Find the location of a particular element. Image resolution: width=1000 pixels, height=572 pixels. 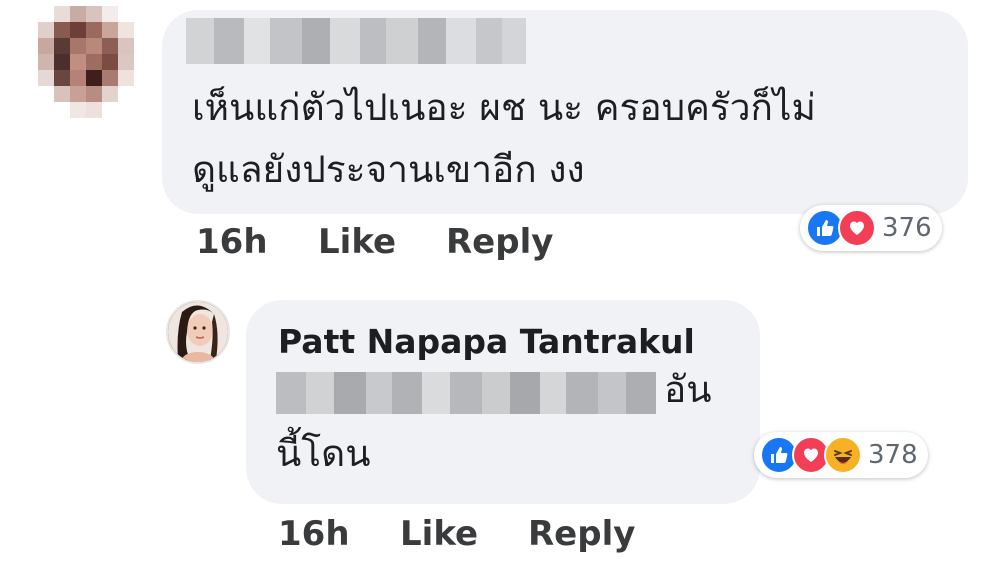

reaction-summary: 378 is located at coordinates (841, 455).